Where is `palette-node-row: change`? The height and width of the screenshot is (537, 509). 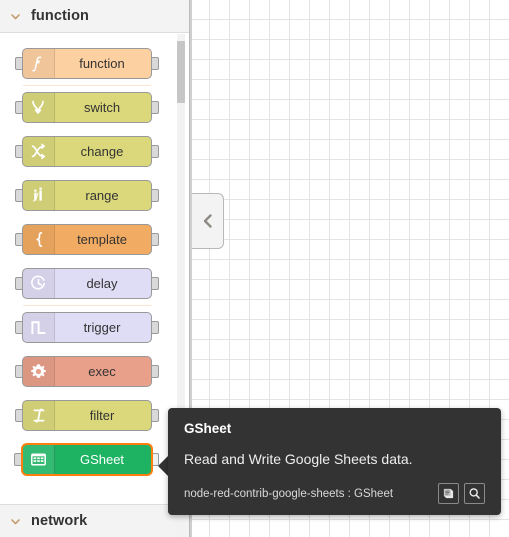
palette-node-row: change is located at coordinates (94, 152).